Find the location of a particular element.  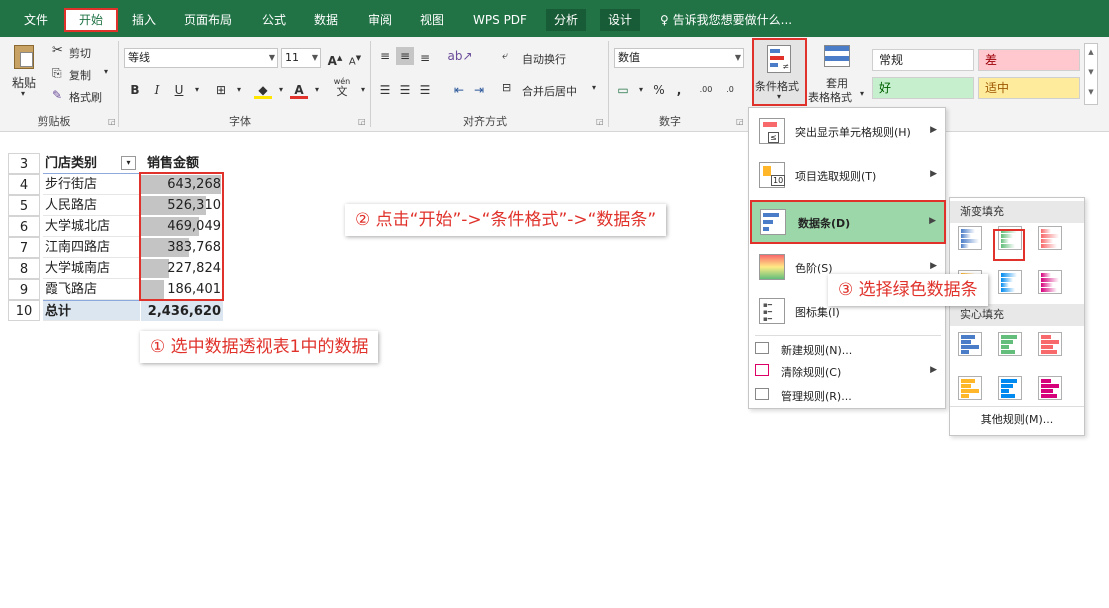

cut-button: ✂ 剪切 is located at coordinates (82, 52).